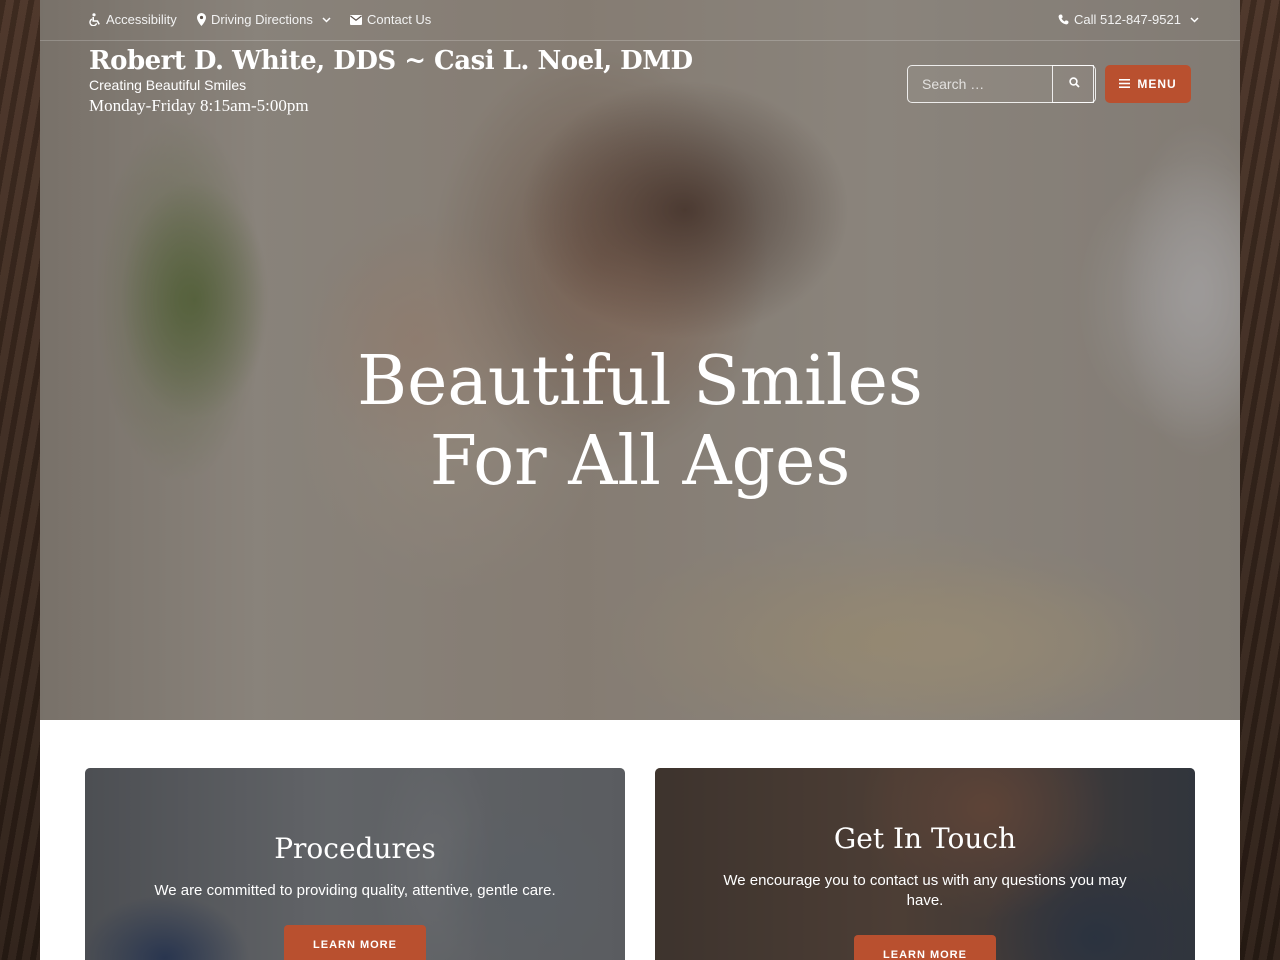 This screenshot has height=960, width=1280. I want to click on contact-us-link: Contact Us, so click(390, 19).